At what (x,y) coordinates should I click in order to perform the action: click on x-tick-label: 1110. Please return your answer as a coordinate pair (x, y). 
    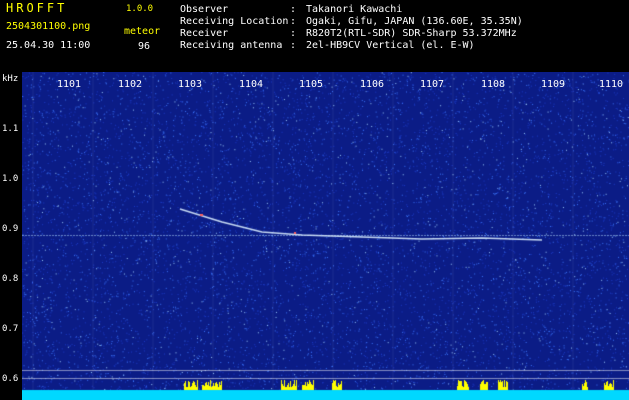
    Looking at the image, I should click on (611, 84).